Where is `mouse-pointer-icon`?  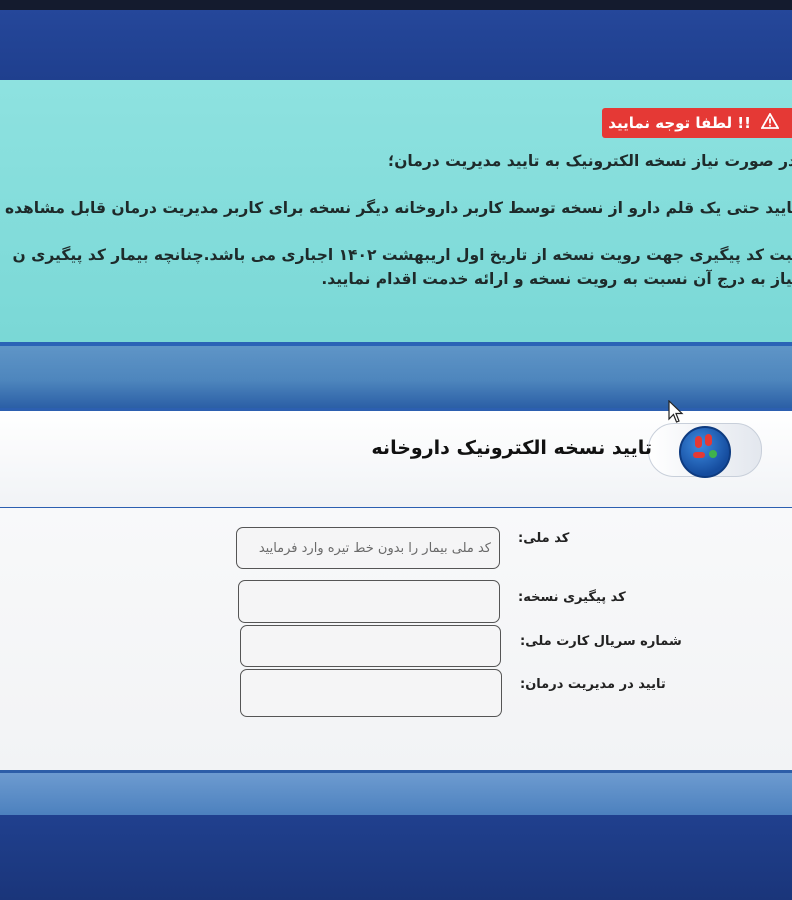 mouse-pointer-icon is located at coordinates (676, 413).